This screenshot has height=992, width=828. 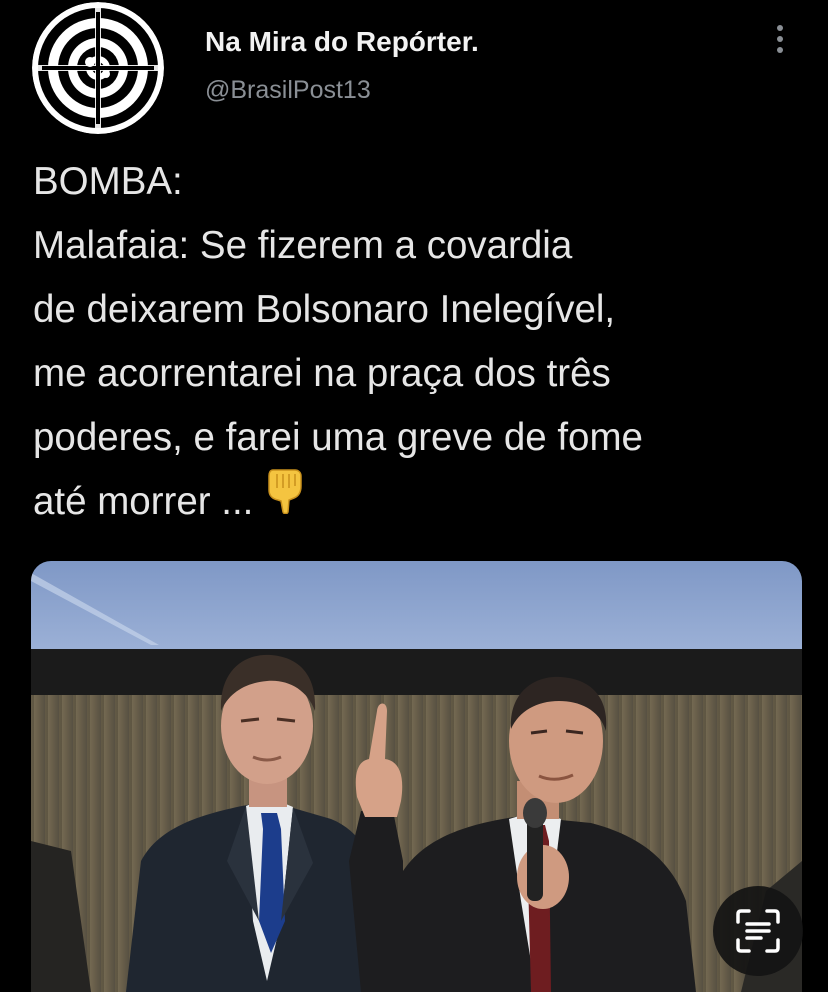 I want to click on tweet-text-line: de deixarem Bolsonaro Inelegível,, so click(x=324, y=309).